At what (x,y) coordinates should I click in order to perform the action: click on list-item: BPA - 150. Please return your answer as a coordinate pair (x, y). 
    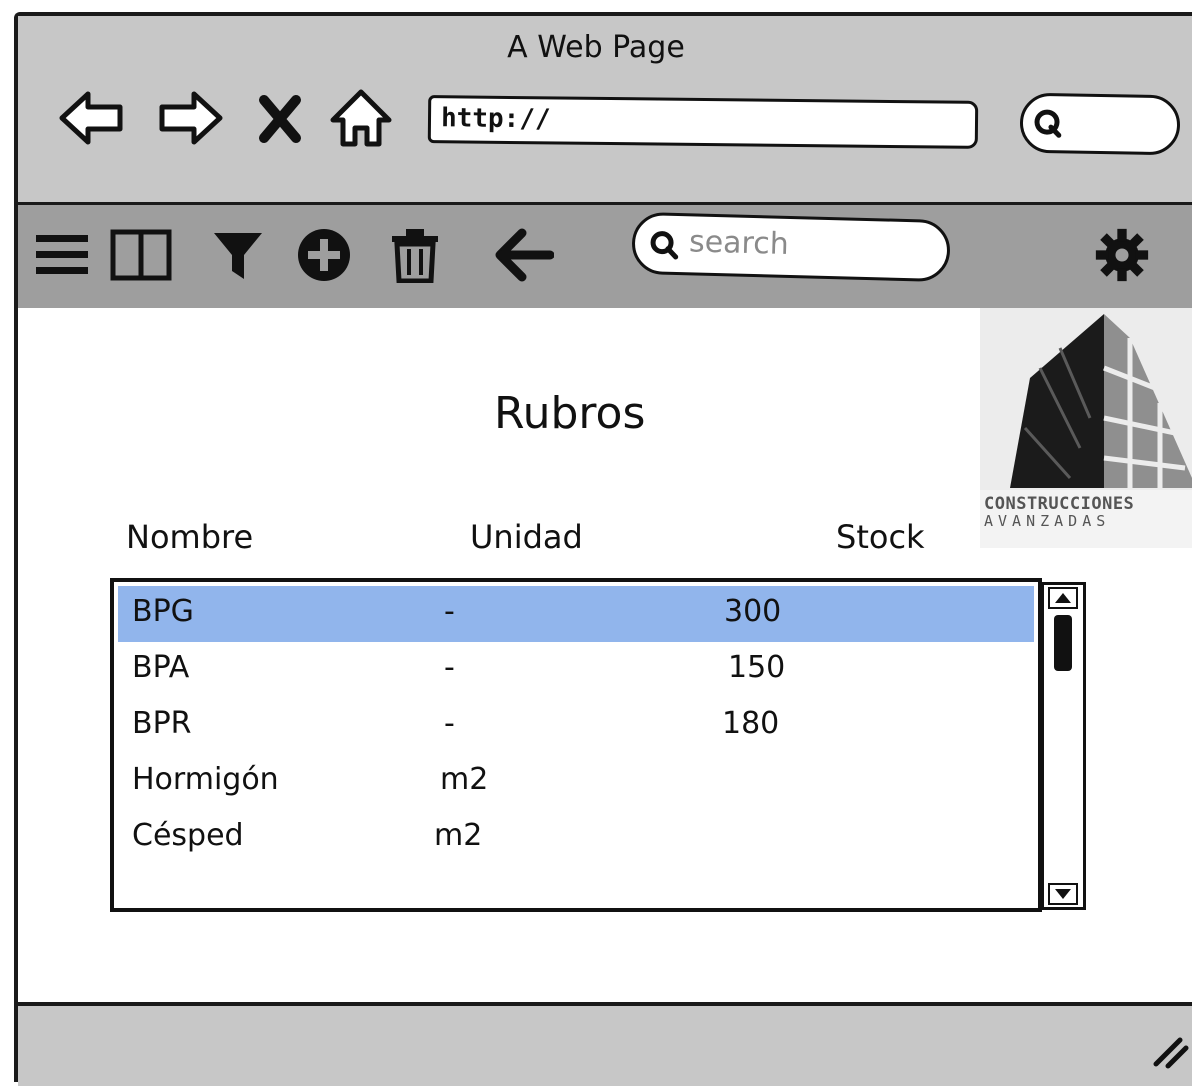
    Looking at the image, I should click on (576, 670).